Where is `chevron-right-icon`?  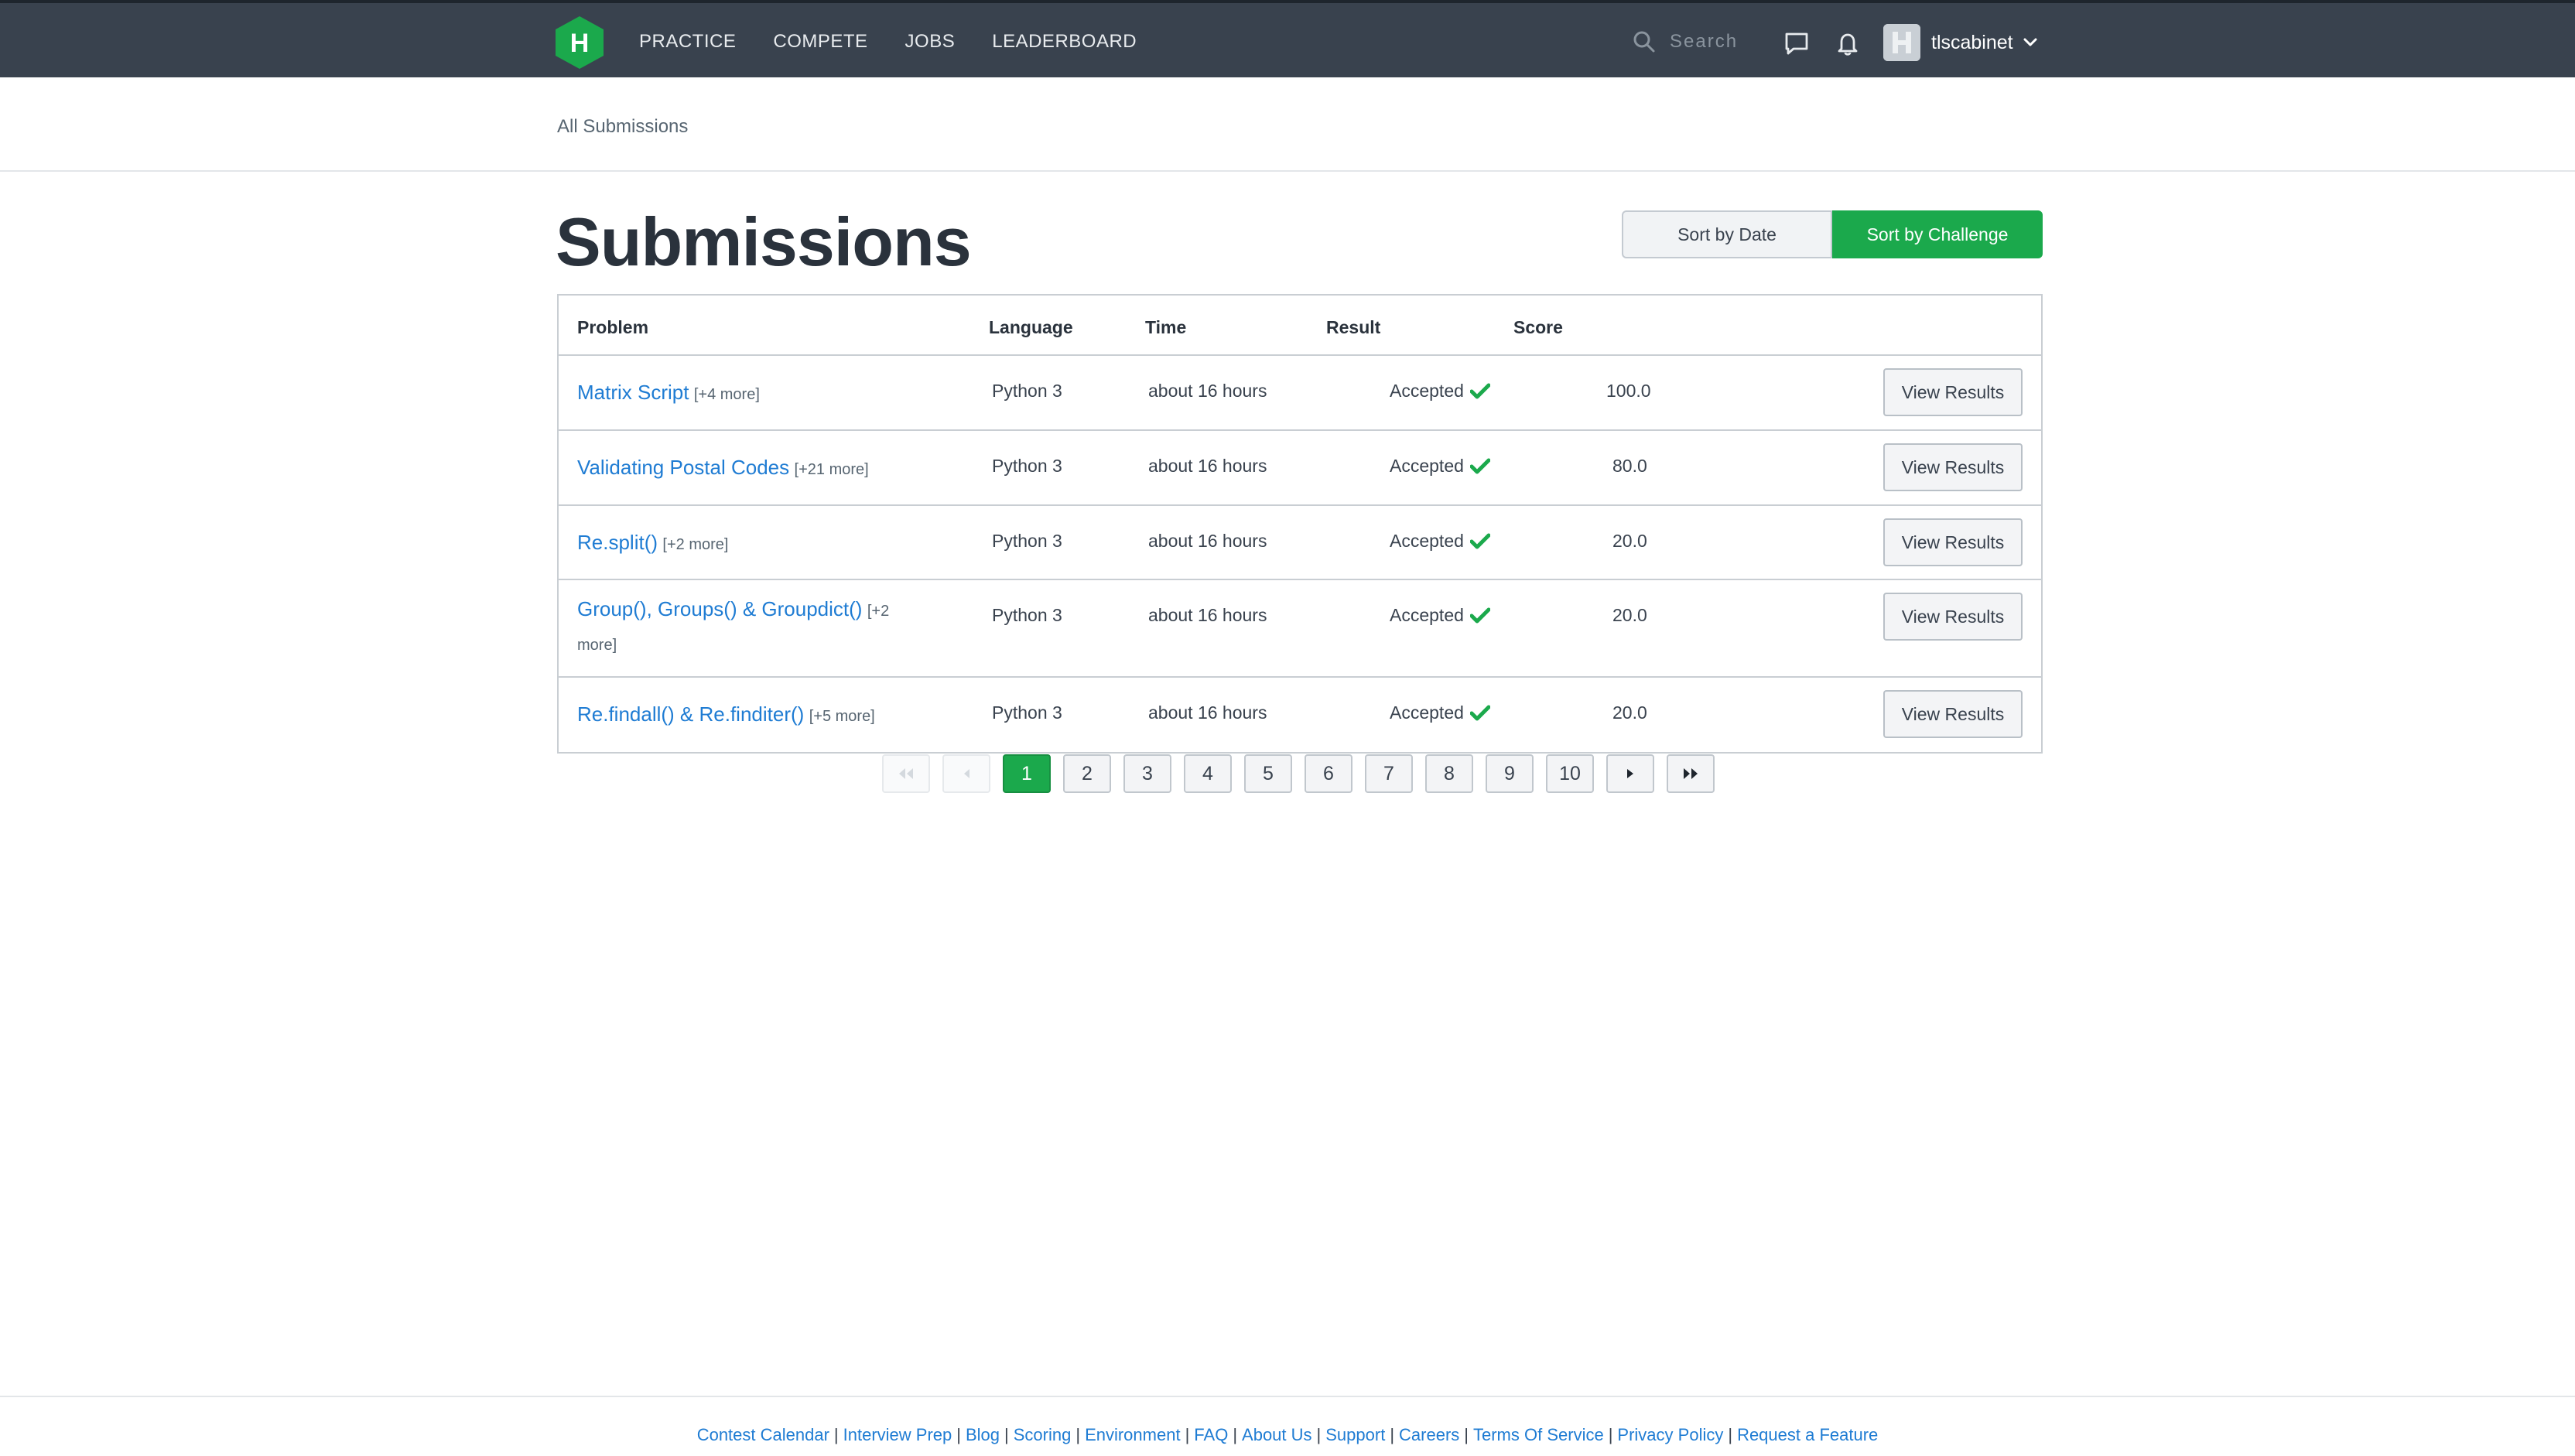 chevron-right-icon is located at coordinates (1630, 773).